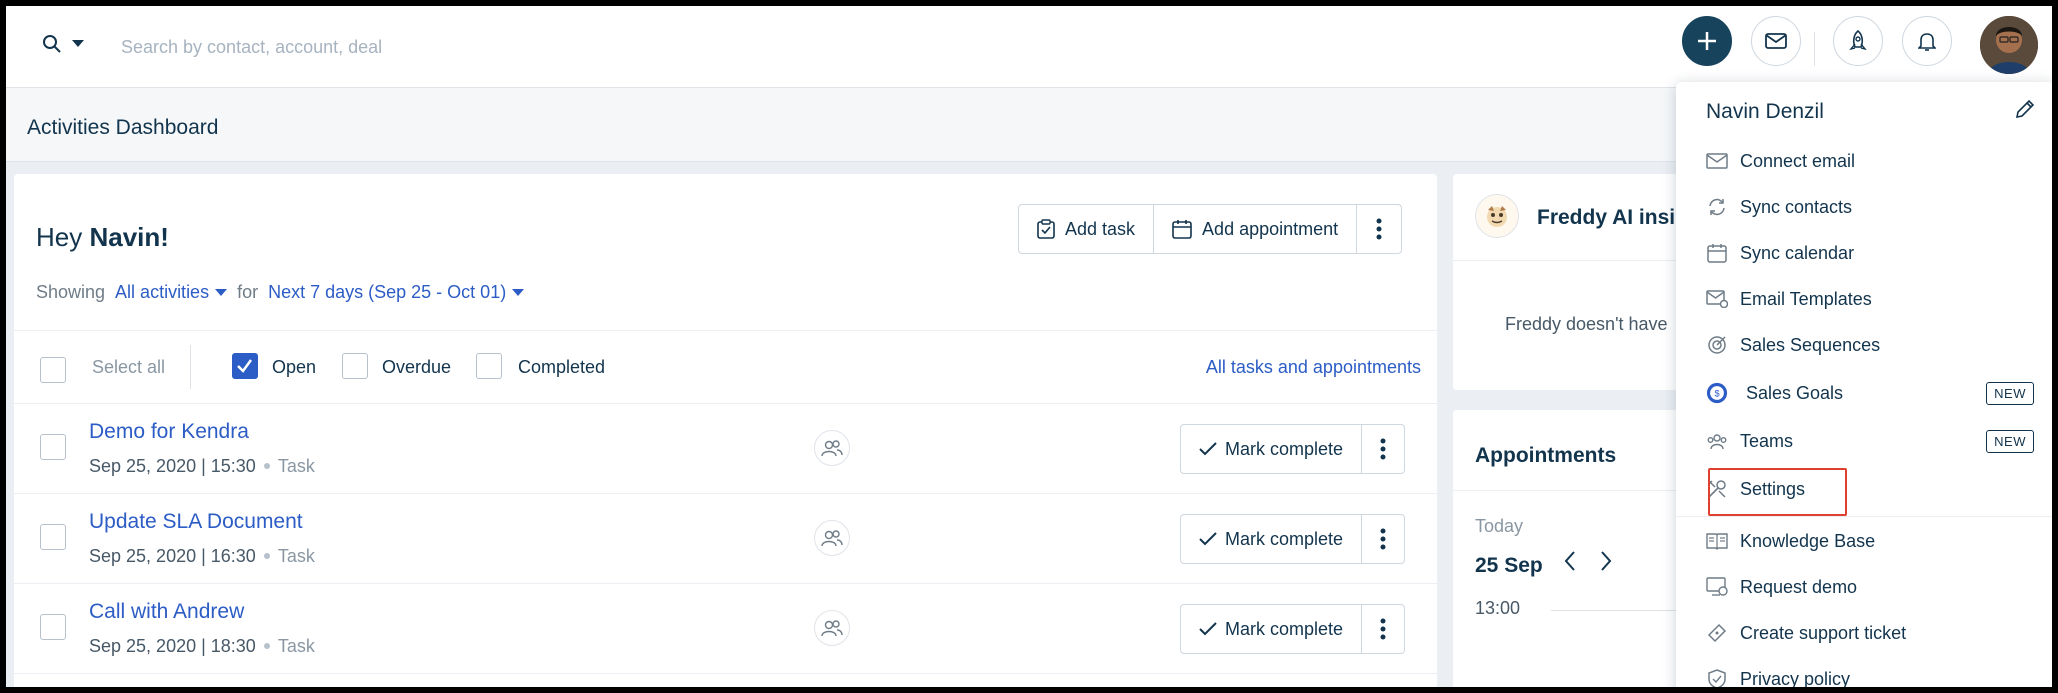 The width and height of the screenshot is (2058, 693). Describe the element at coordinates (1808, 540) in the screenshot. I see `menu-item-label: Knowledge Base` at that location.